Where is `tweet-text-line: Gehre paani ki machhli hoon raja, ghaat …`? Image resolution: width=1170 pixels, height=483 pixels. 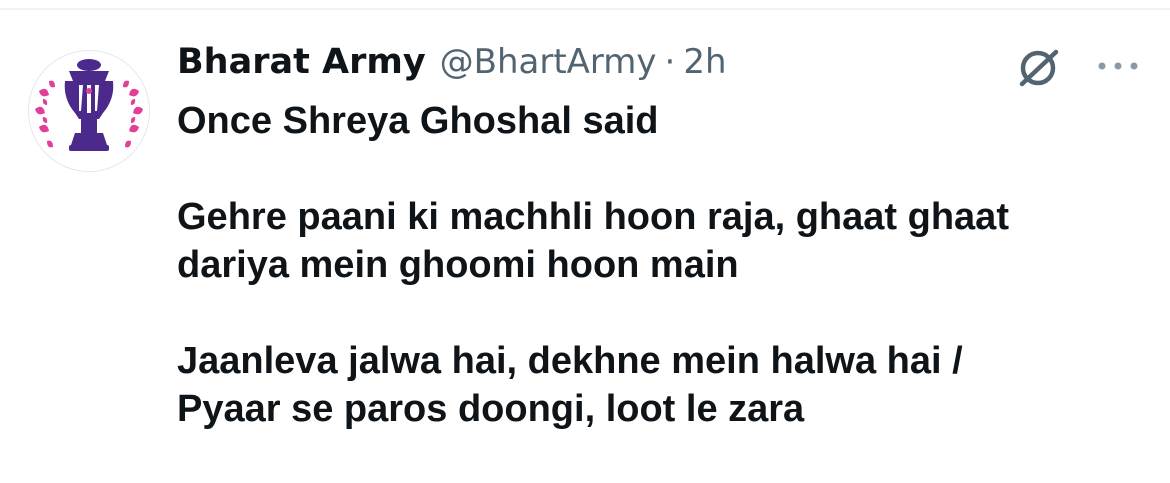 tweet-text-line: Gehre paani ki machhli hoon raja, ghaat … is located at coordinates (593, 217).